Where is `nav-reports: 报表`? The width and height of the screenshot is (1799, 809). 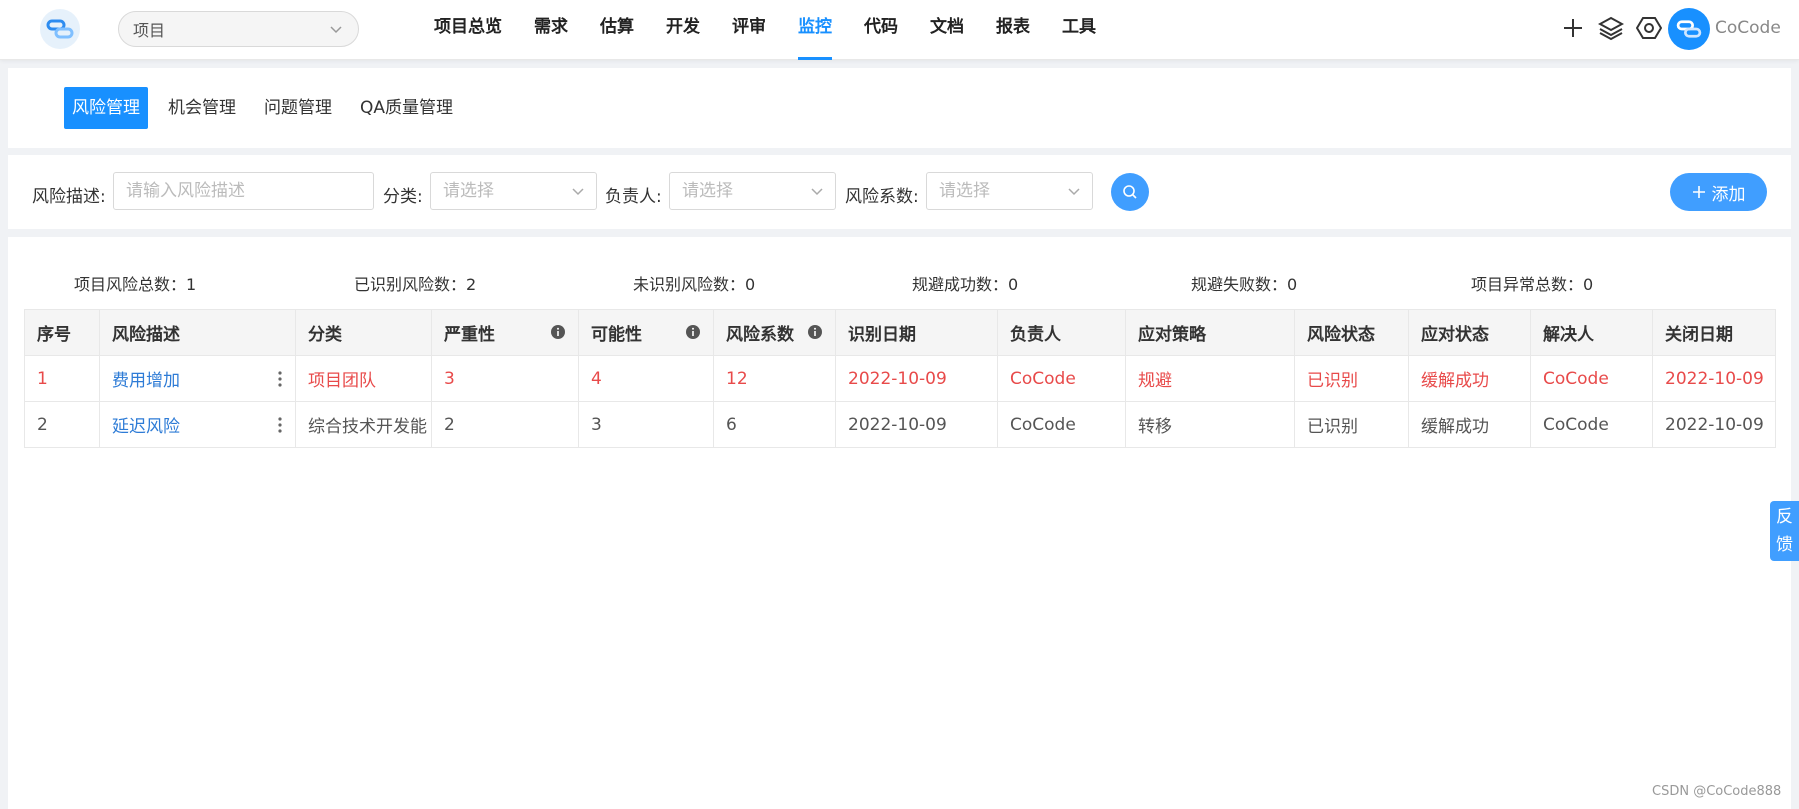 nav-reports: 报表 is located at coordinates (1013, 30).